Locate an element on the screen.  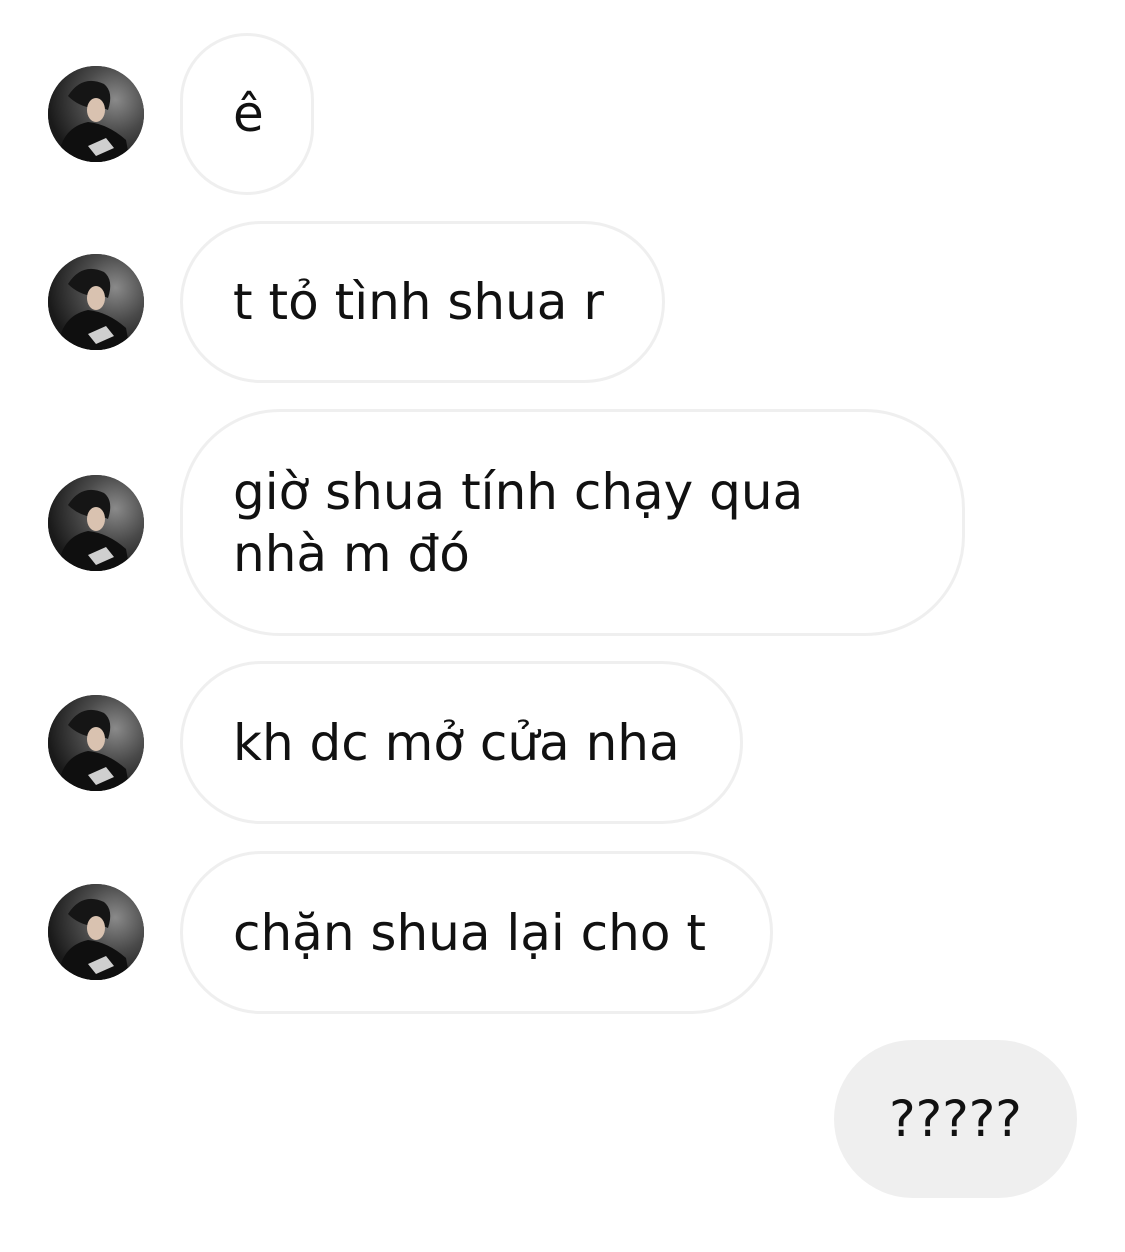
outgoing-message-bubble: ????? is located at coordinates (955, 1119).